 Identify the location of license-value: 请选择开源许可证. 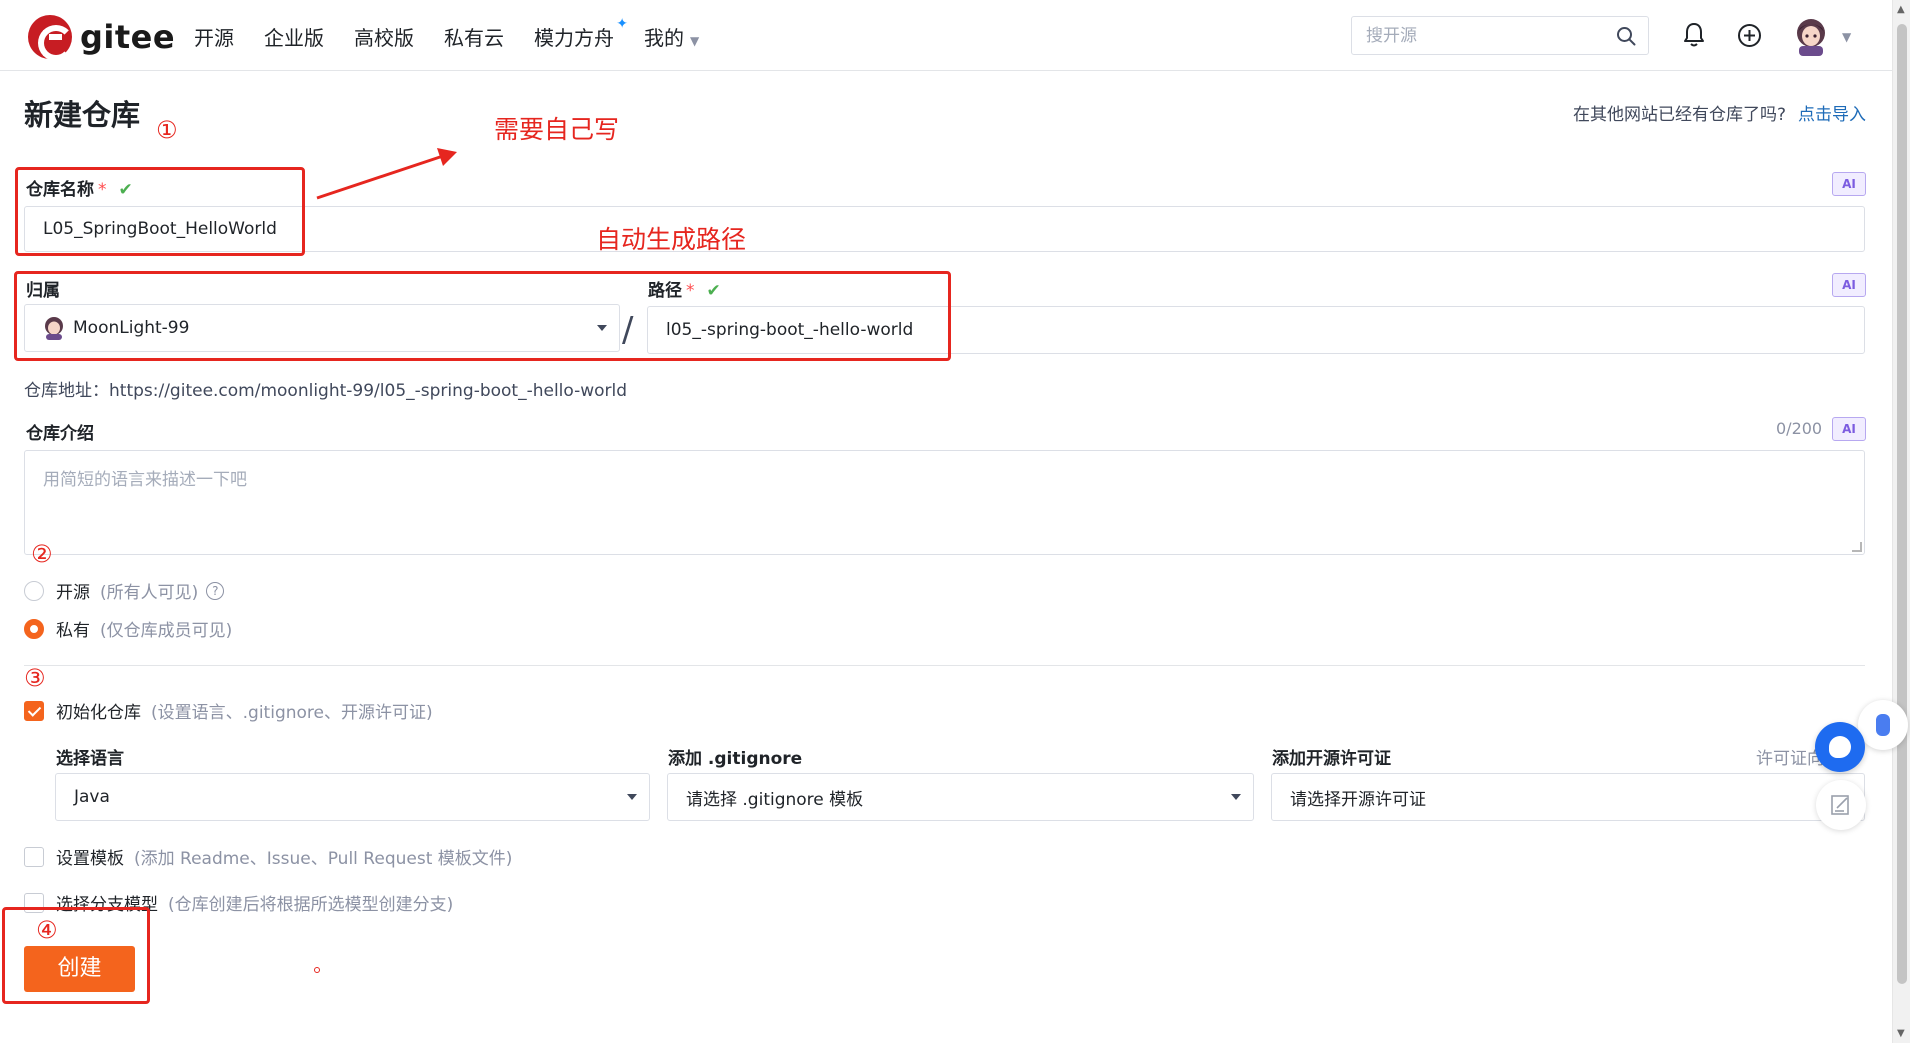
(1358, 799).